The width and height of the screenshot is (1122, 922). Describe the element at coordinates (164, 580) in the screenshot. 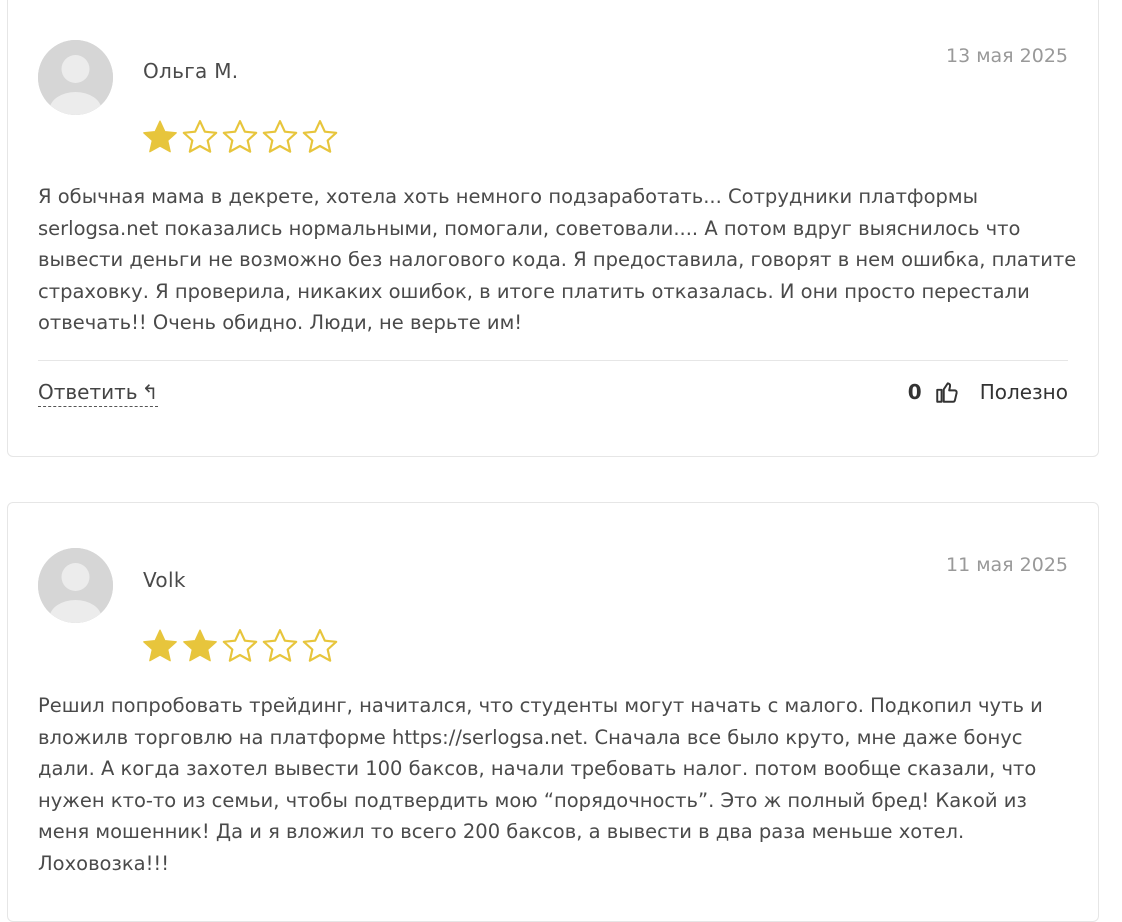

I see `review-author: Volk` at that location.